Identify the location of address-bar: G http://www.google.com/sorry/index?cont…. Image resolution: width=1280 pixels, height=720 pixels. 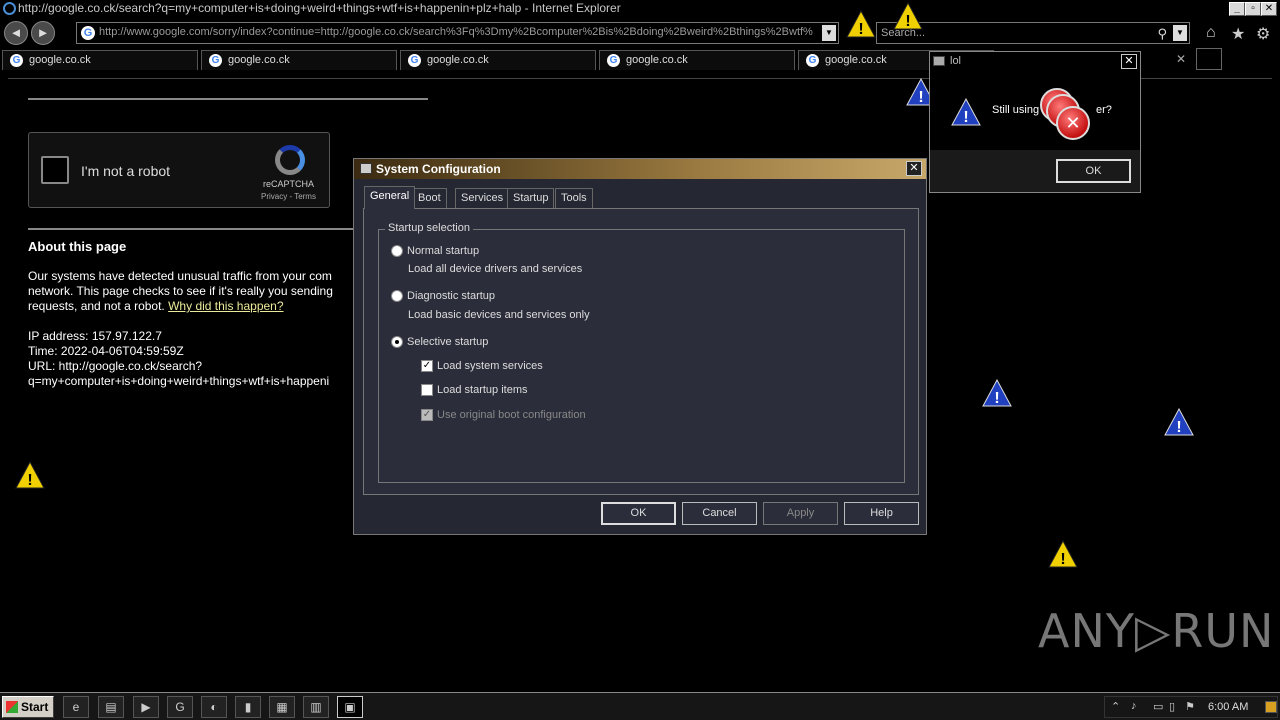
(457, 33).